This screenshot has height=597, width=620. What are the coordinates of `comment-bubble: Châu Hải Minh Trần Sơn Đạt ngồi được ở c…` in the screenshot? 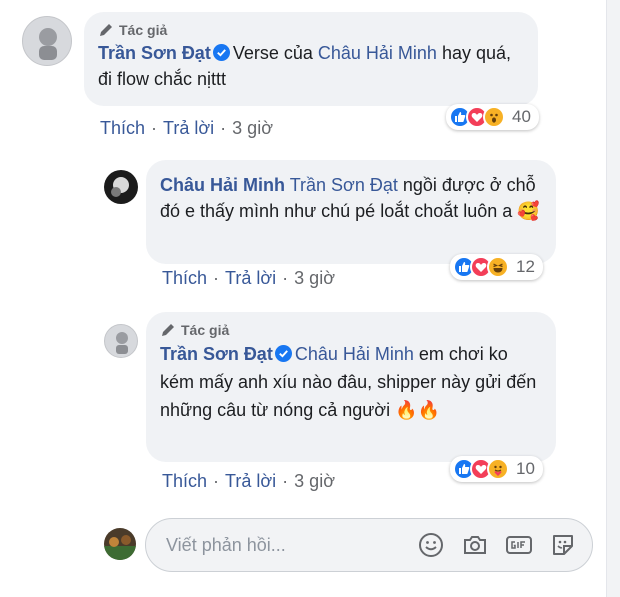 It's located at (351, 212).